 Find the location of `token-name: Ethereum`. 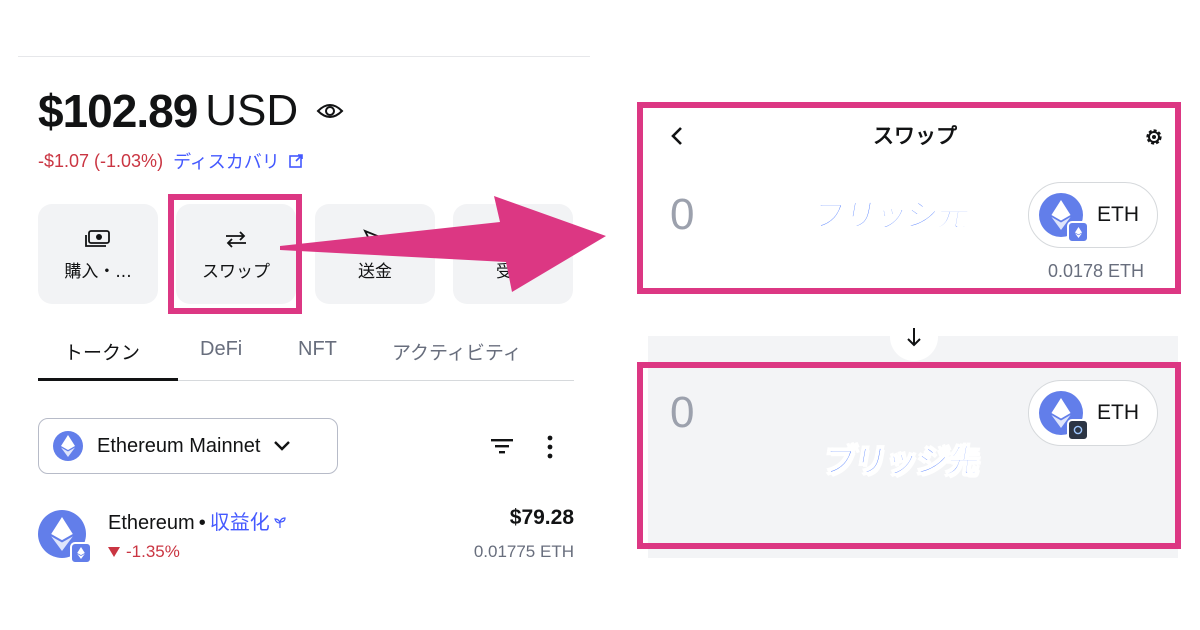

token-name: Ethereum is located at coordinates (151, 523).